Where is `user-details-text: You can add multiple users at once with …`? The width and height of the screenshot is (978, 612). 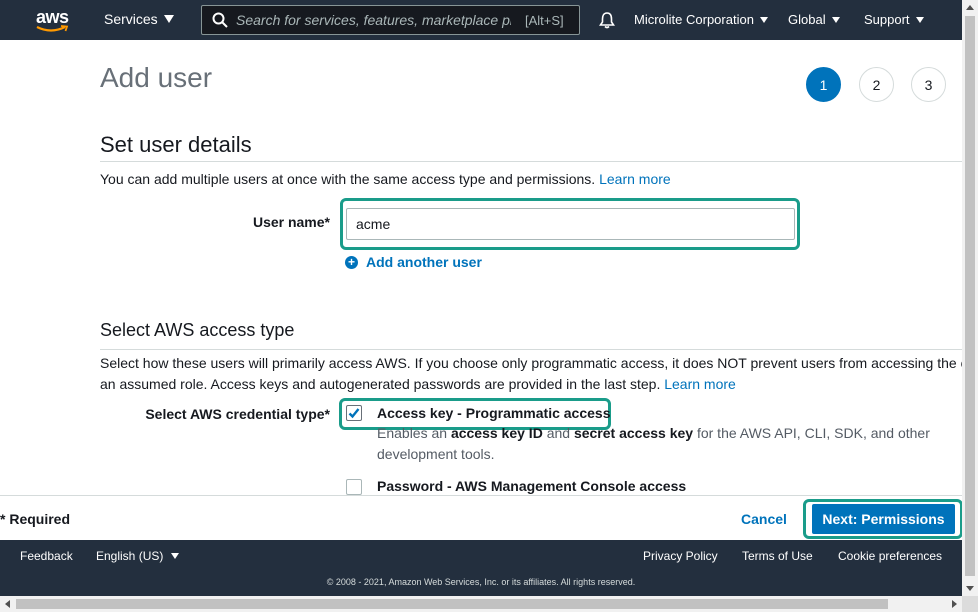
user-details-text: You can add multiple users at once with … is located at coordinates (348, 179).